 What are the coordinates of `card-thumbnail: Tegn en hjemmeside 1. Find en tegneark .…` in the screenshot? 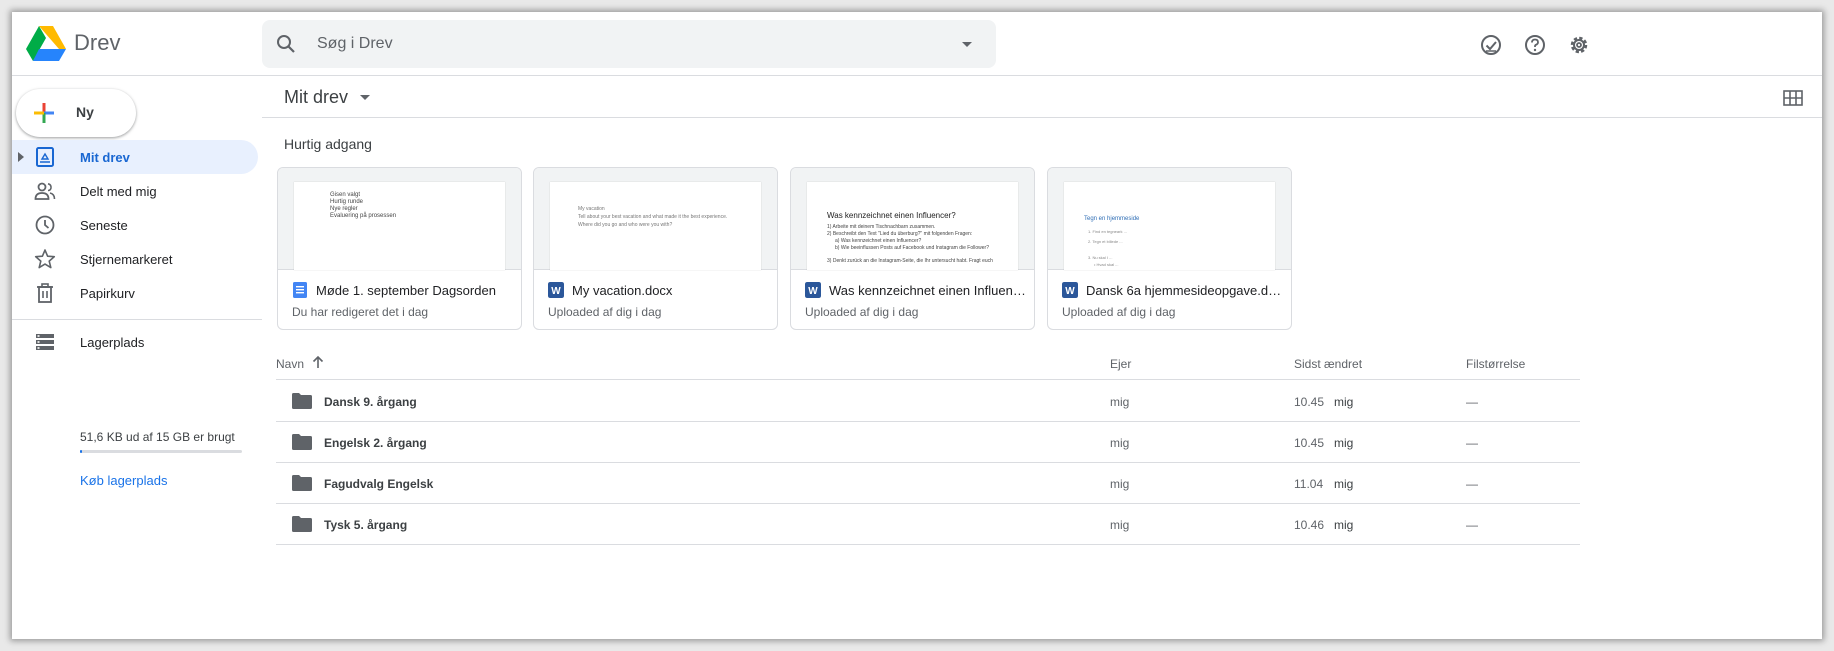 It's located at (1169, 219).